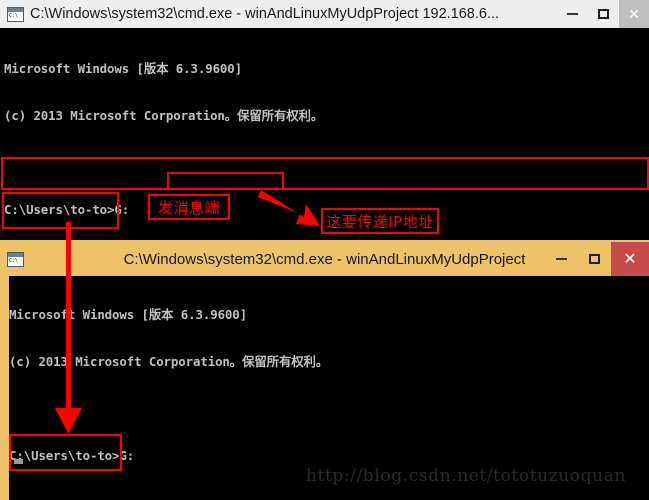 The image size is (649, 500). I want to click on annotation-label-ip-hint: 这要传递IP地址, so click(380, 221).